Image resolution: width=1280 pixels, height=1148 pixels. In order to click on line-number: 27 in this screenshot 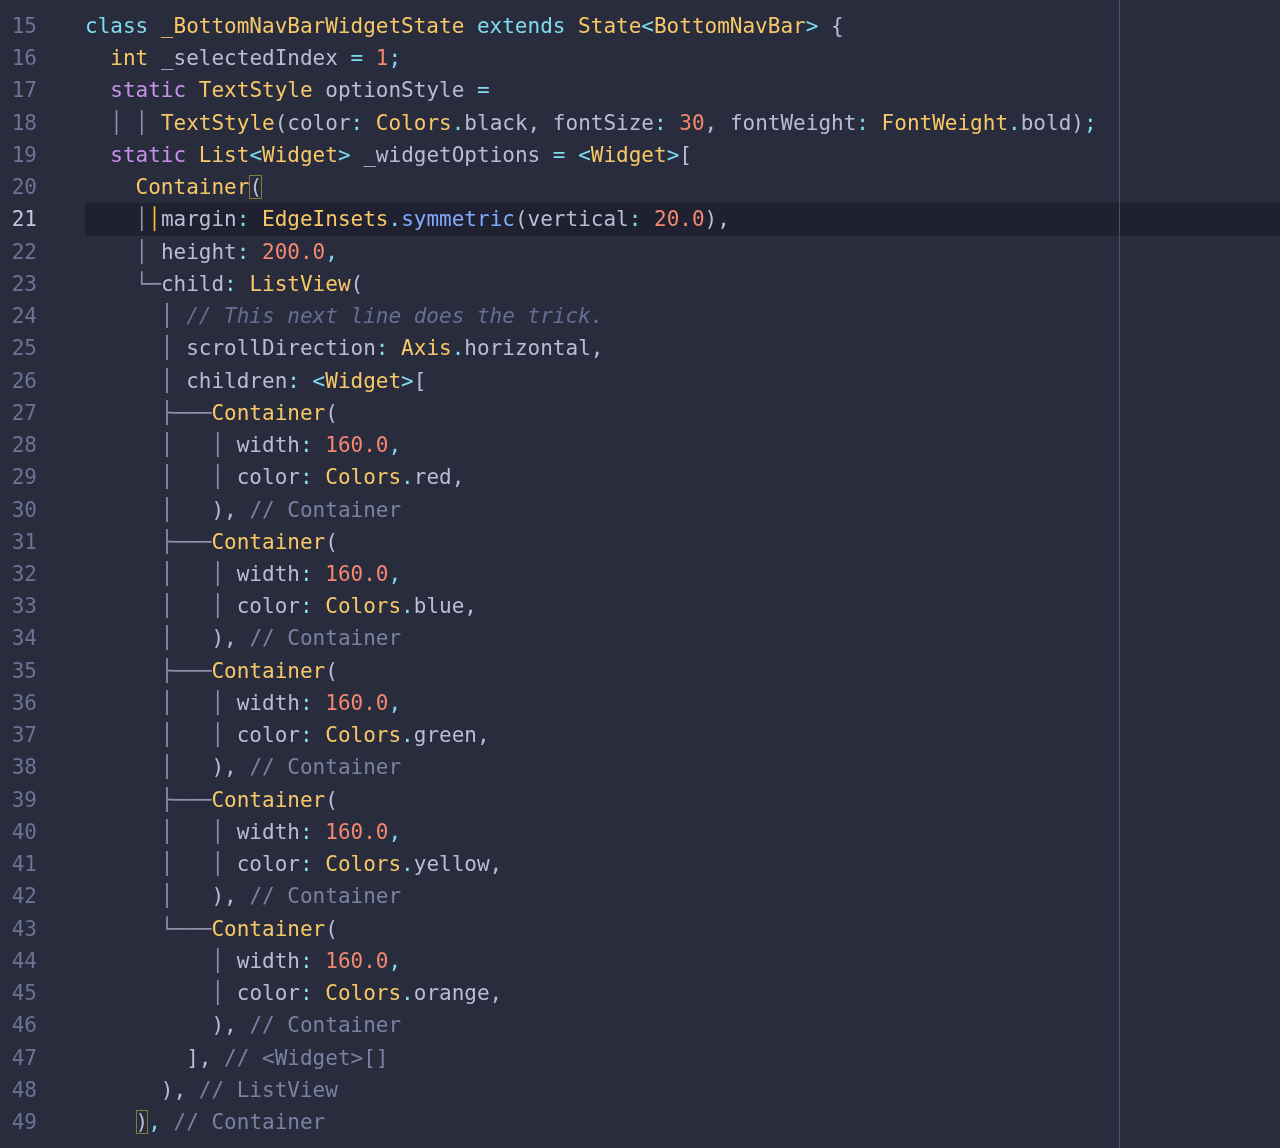, I will do `click(23, 413)`.